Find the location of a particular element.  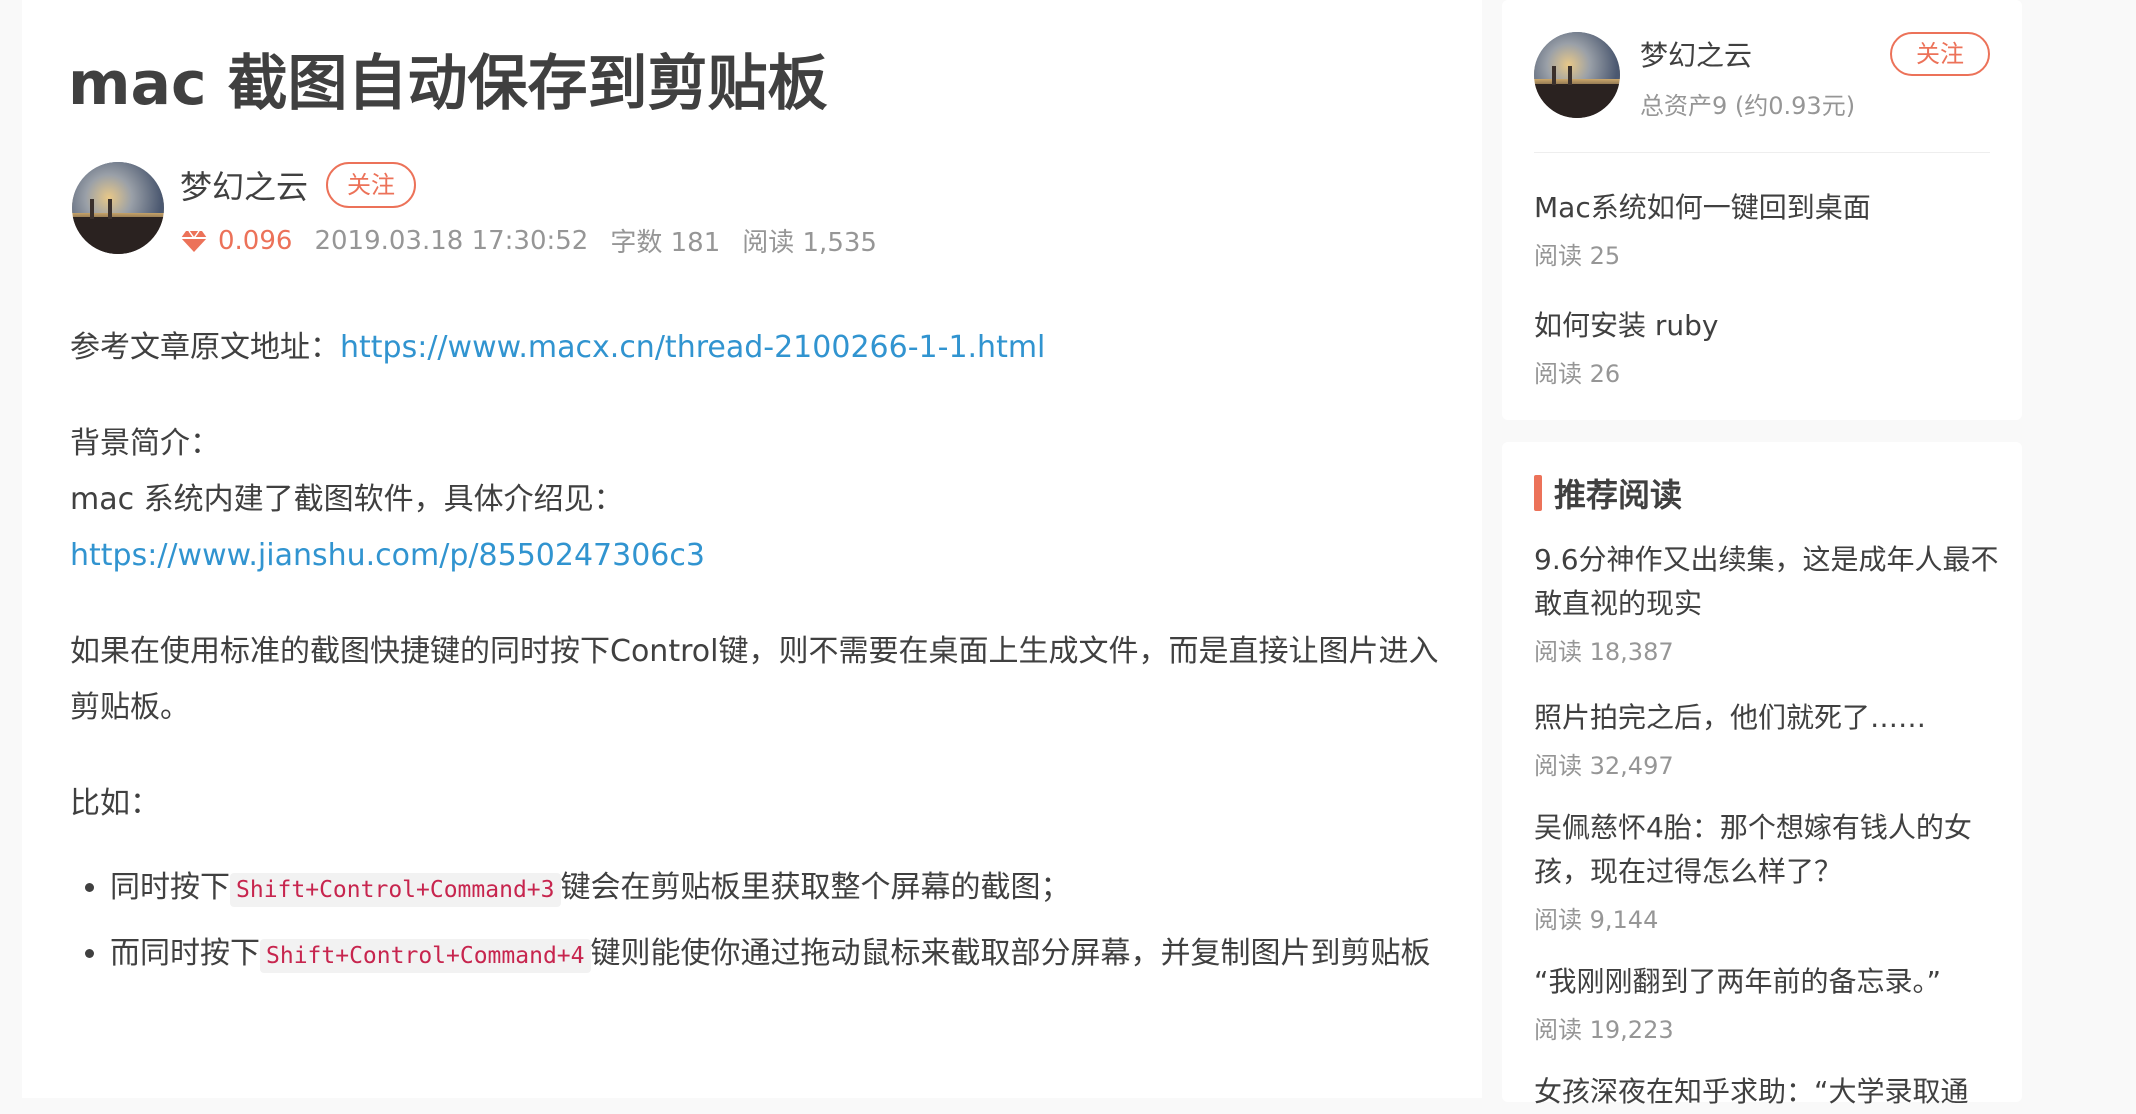

recommend-item-title: 9.6分神作又出续集，这是成年人最不敢直视的现实 is located at coordinates (1769, 582).